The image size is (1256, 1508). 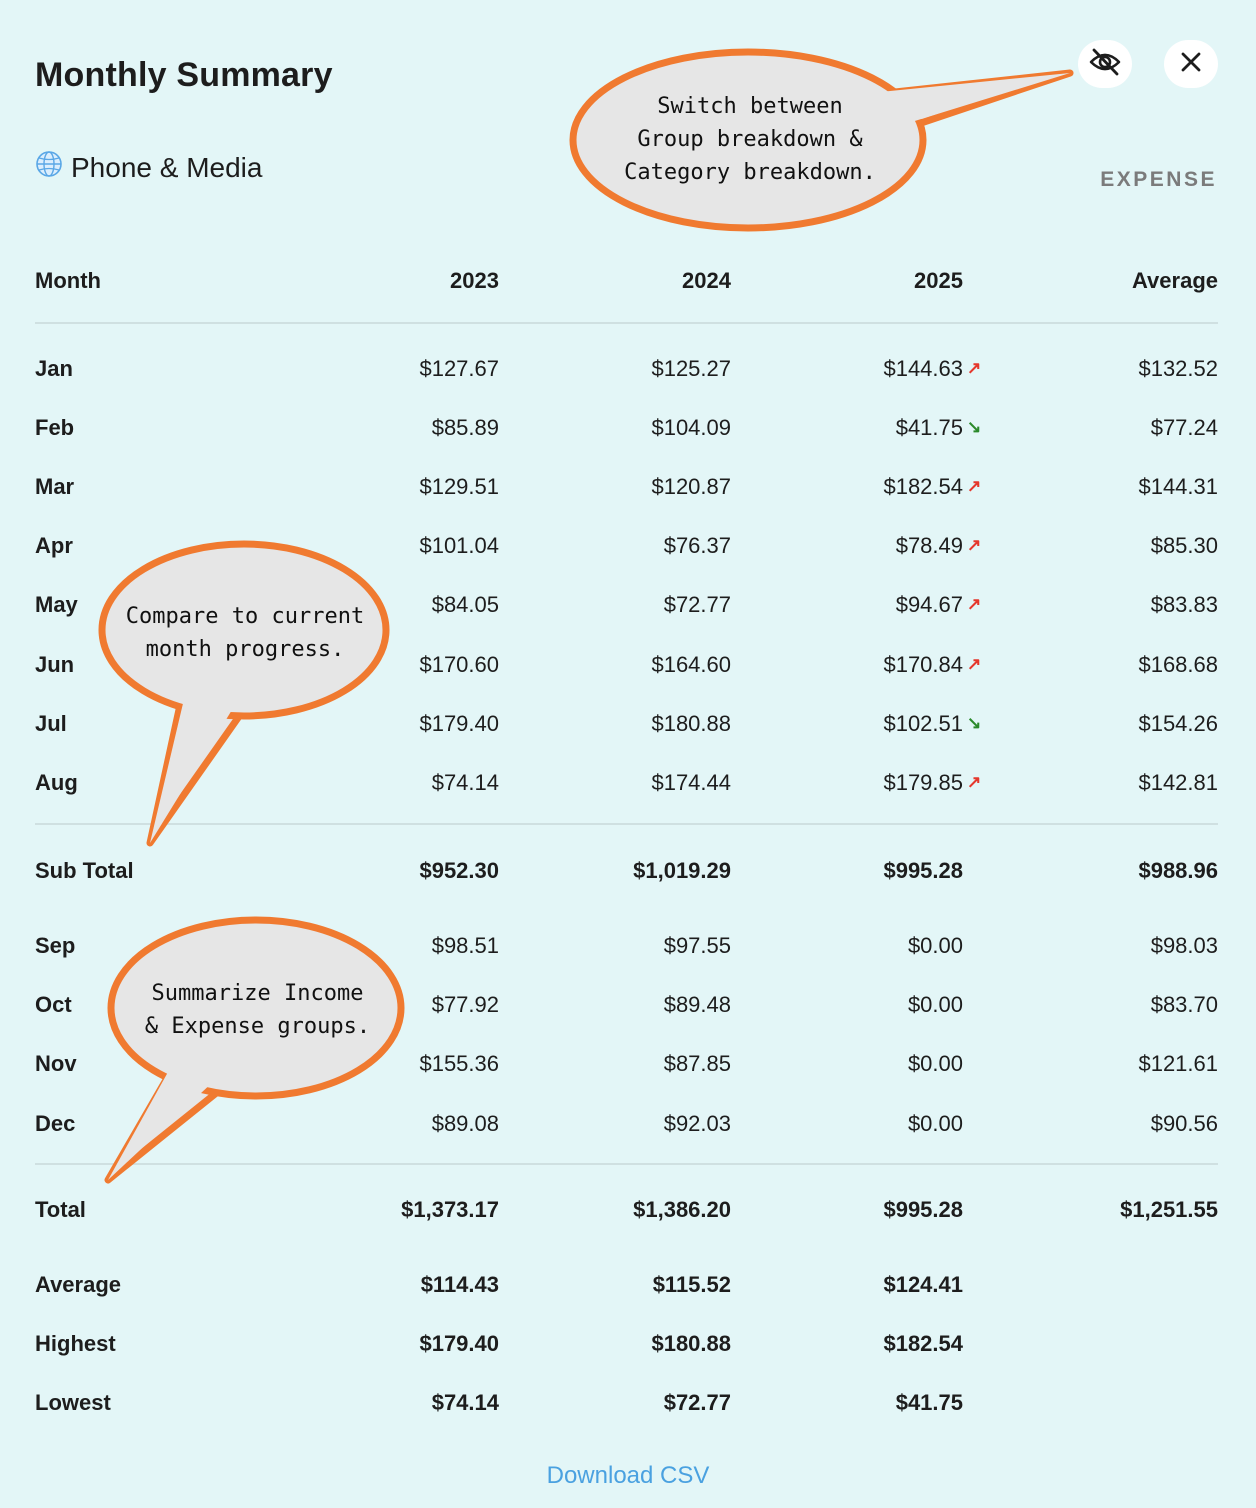 I want to click on stat-row: Highest $179.40 $180.88 $182.54, so click(x=626, y=1343).